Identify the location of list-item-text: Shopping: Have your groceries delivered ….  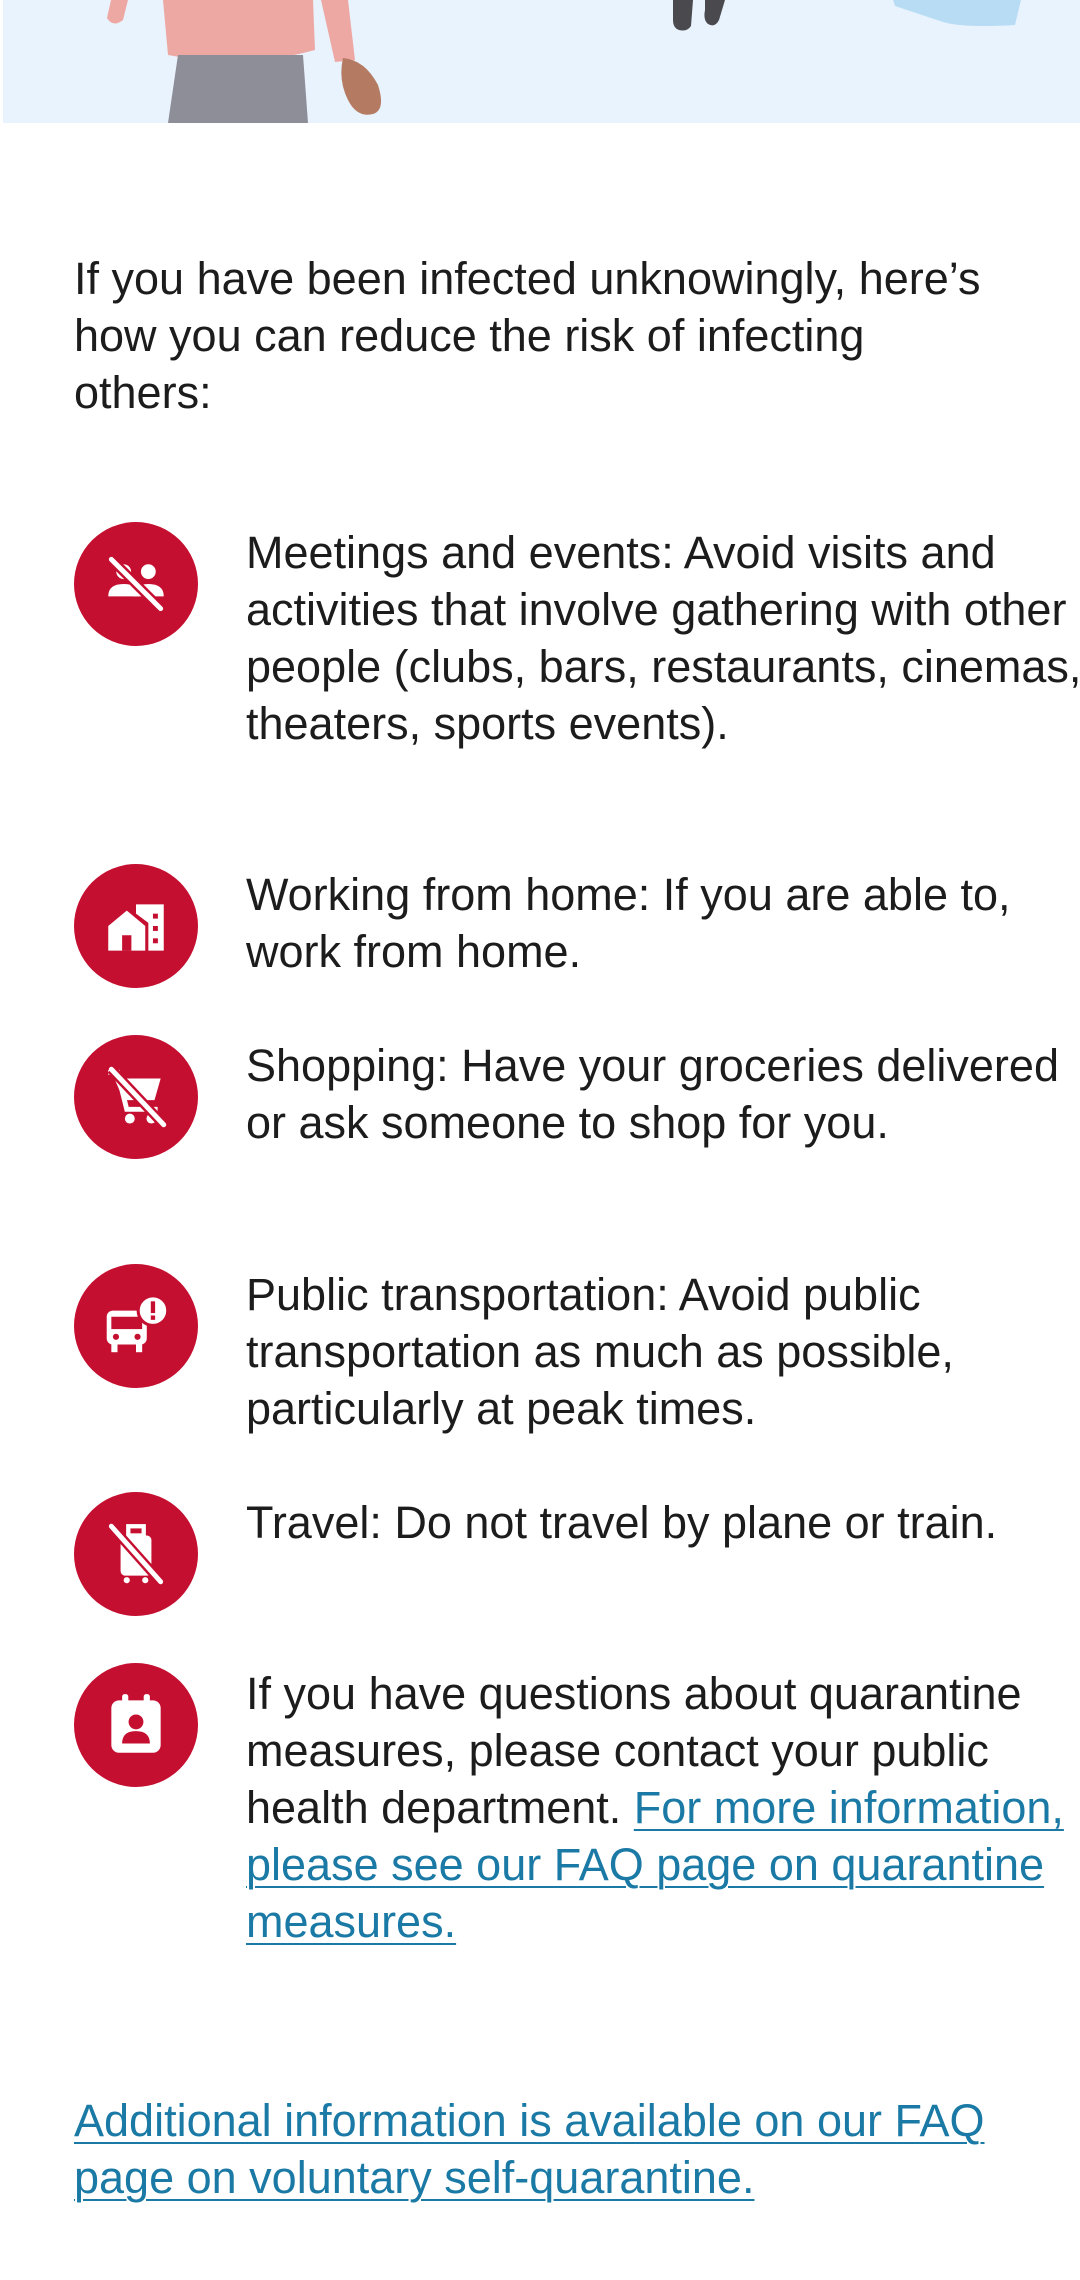
(652, 1094).